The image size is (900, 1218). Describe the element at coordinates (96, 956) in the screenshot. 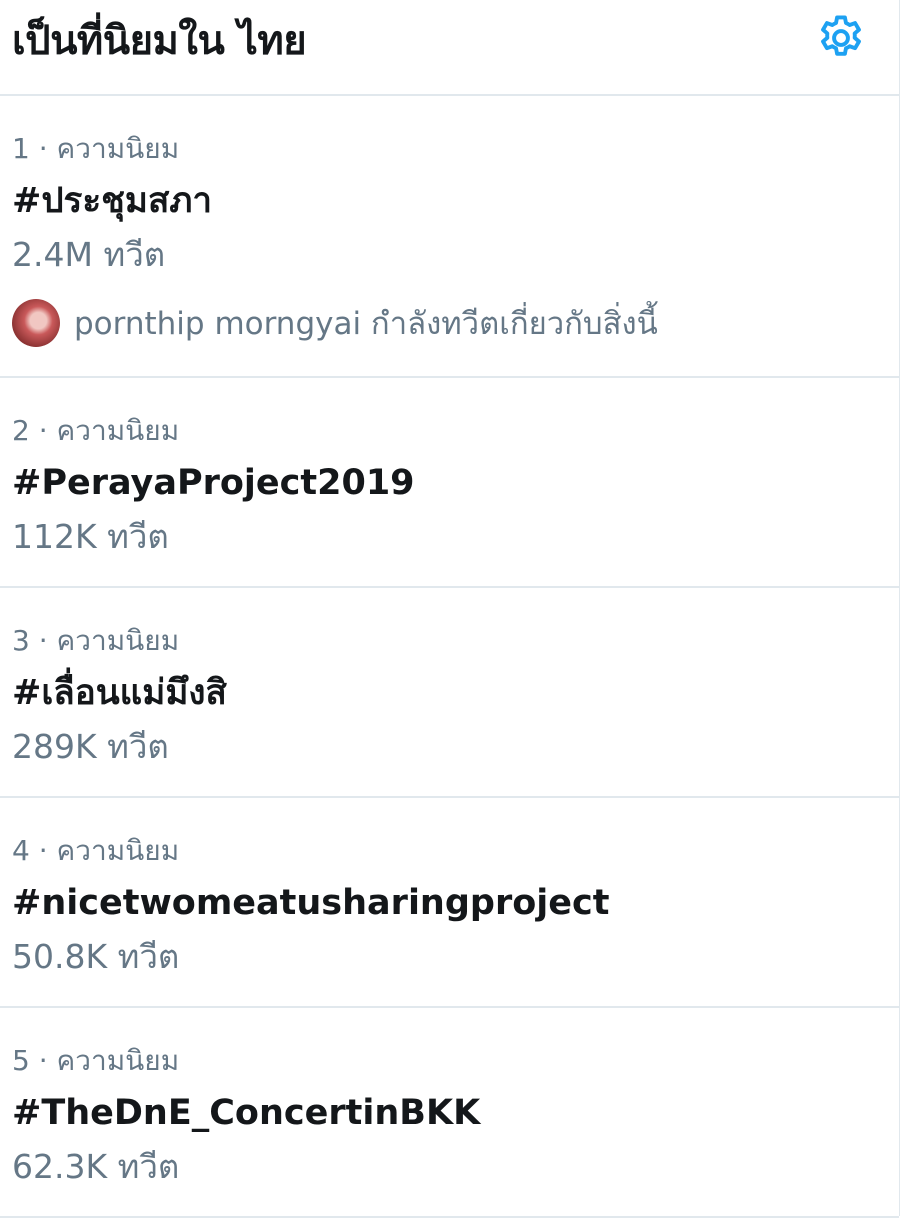

I see `trend-tweet-count: 50.8K ทวีต` at that location.